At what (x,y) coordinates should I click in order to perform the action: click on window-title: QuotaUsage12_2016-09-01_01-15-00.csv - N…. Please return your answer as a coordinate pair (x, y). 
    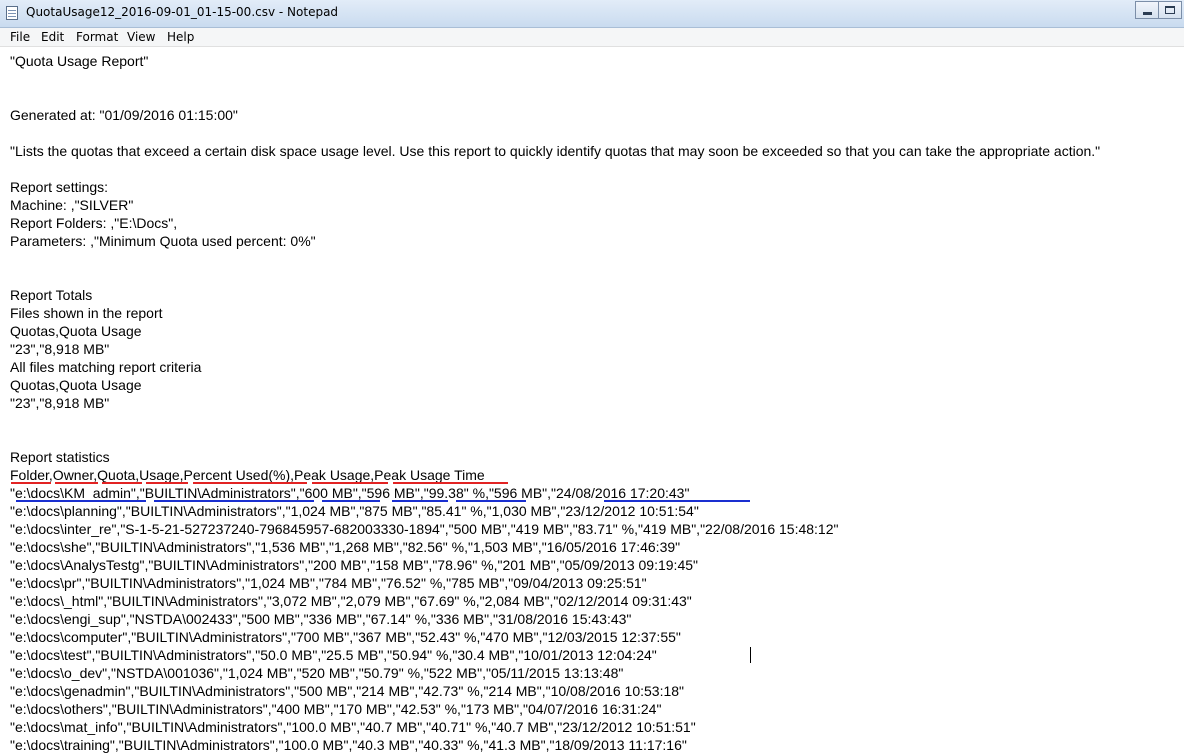
    Looking at the image, I should click on (182, 12).